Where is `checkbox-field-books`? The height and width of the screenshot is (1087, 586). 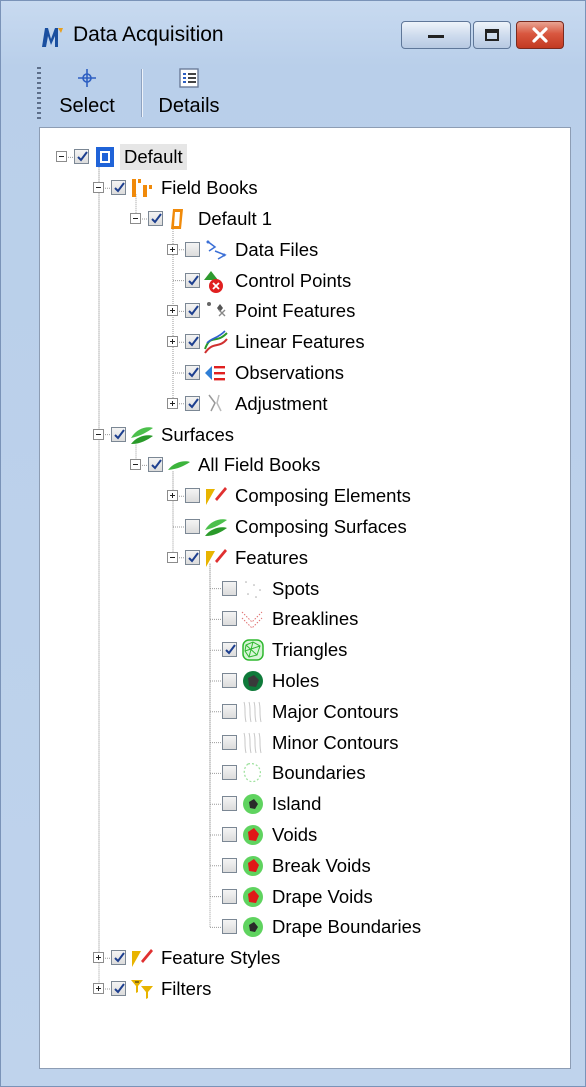
checkbox-field-books is located at coordinates (118, 188).